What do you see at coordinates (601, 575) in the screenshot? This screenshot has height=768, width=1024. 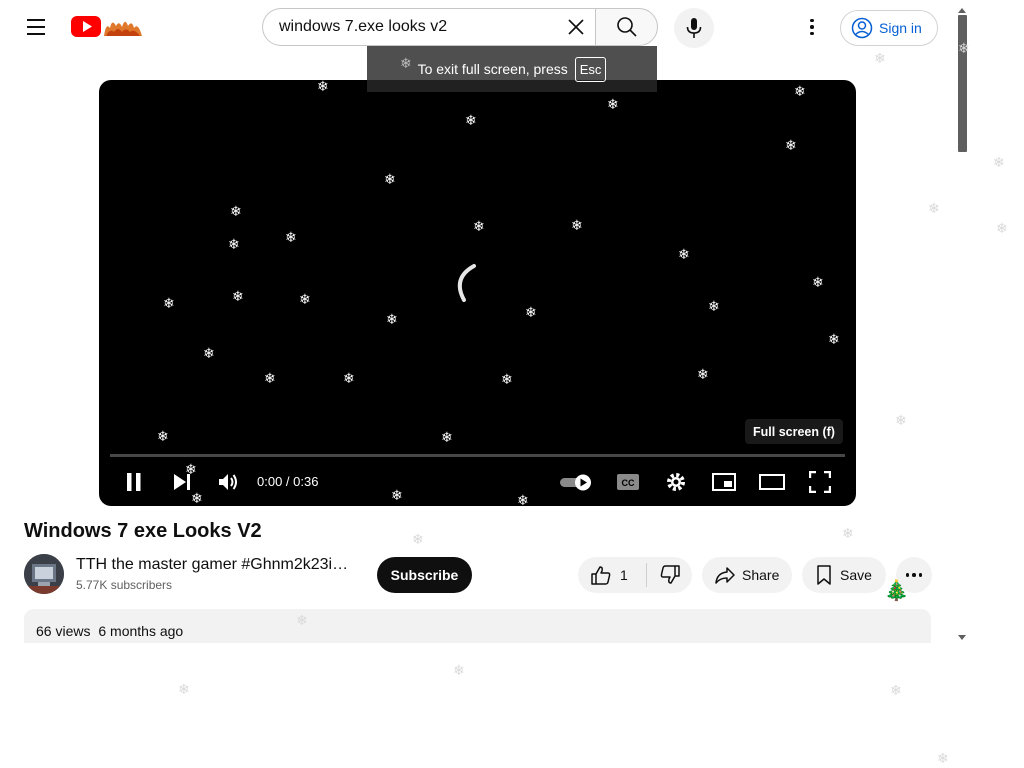 I see `thumbs-up-icon` at bounding box center [601, 575].